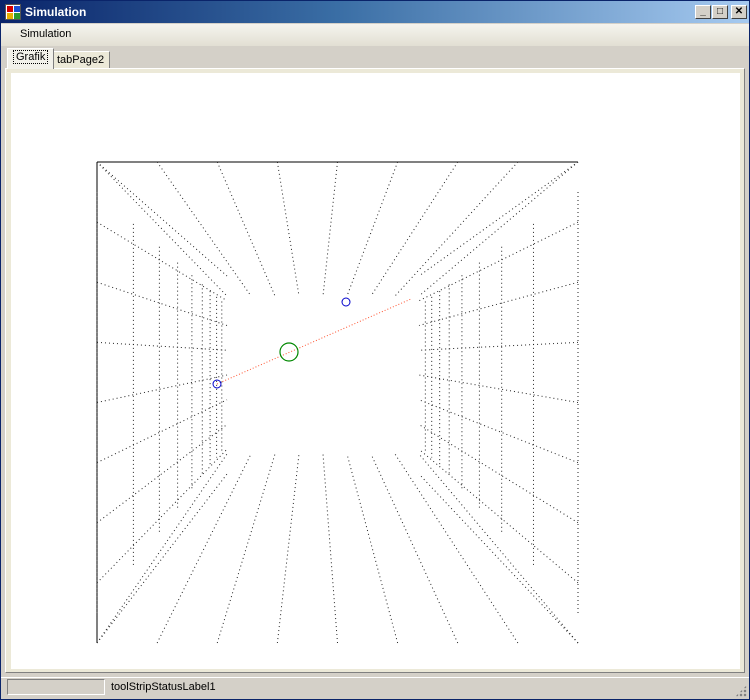 This screenshot has height=700, width=750. Describe the element at coordinates (45, 34) in the screenshot. I see `menu-item-simulation: Simulation` at that location.